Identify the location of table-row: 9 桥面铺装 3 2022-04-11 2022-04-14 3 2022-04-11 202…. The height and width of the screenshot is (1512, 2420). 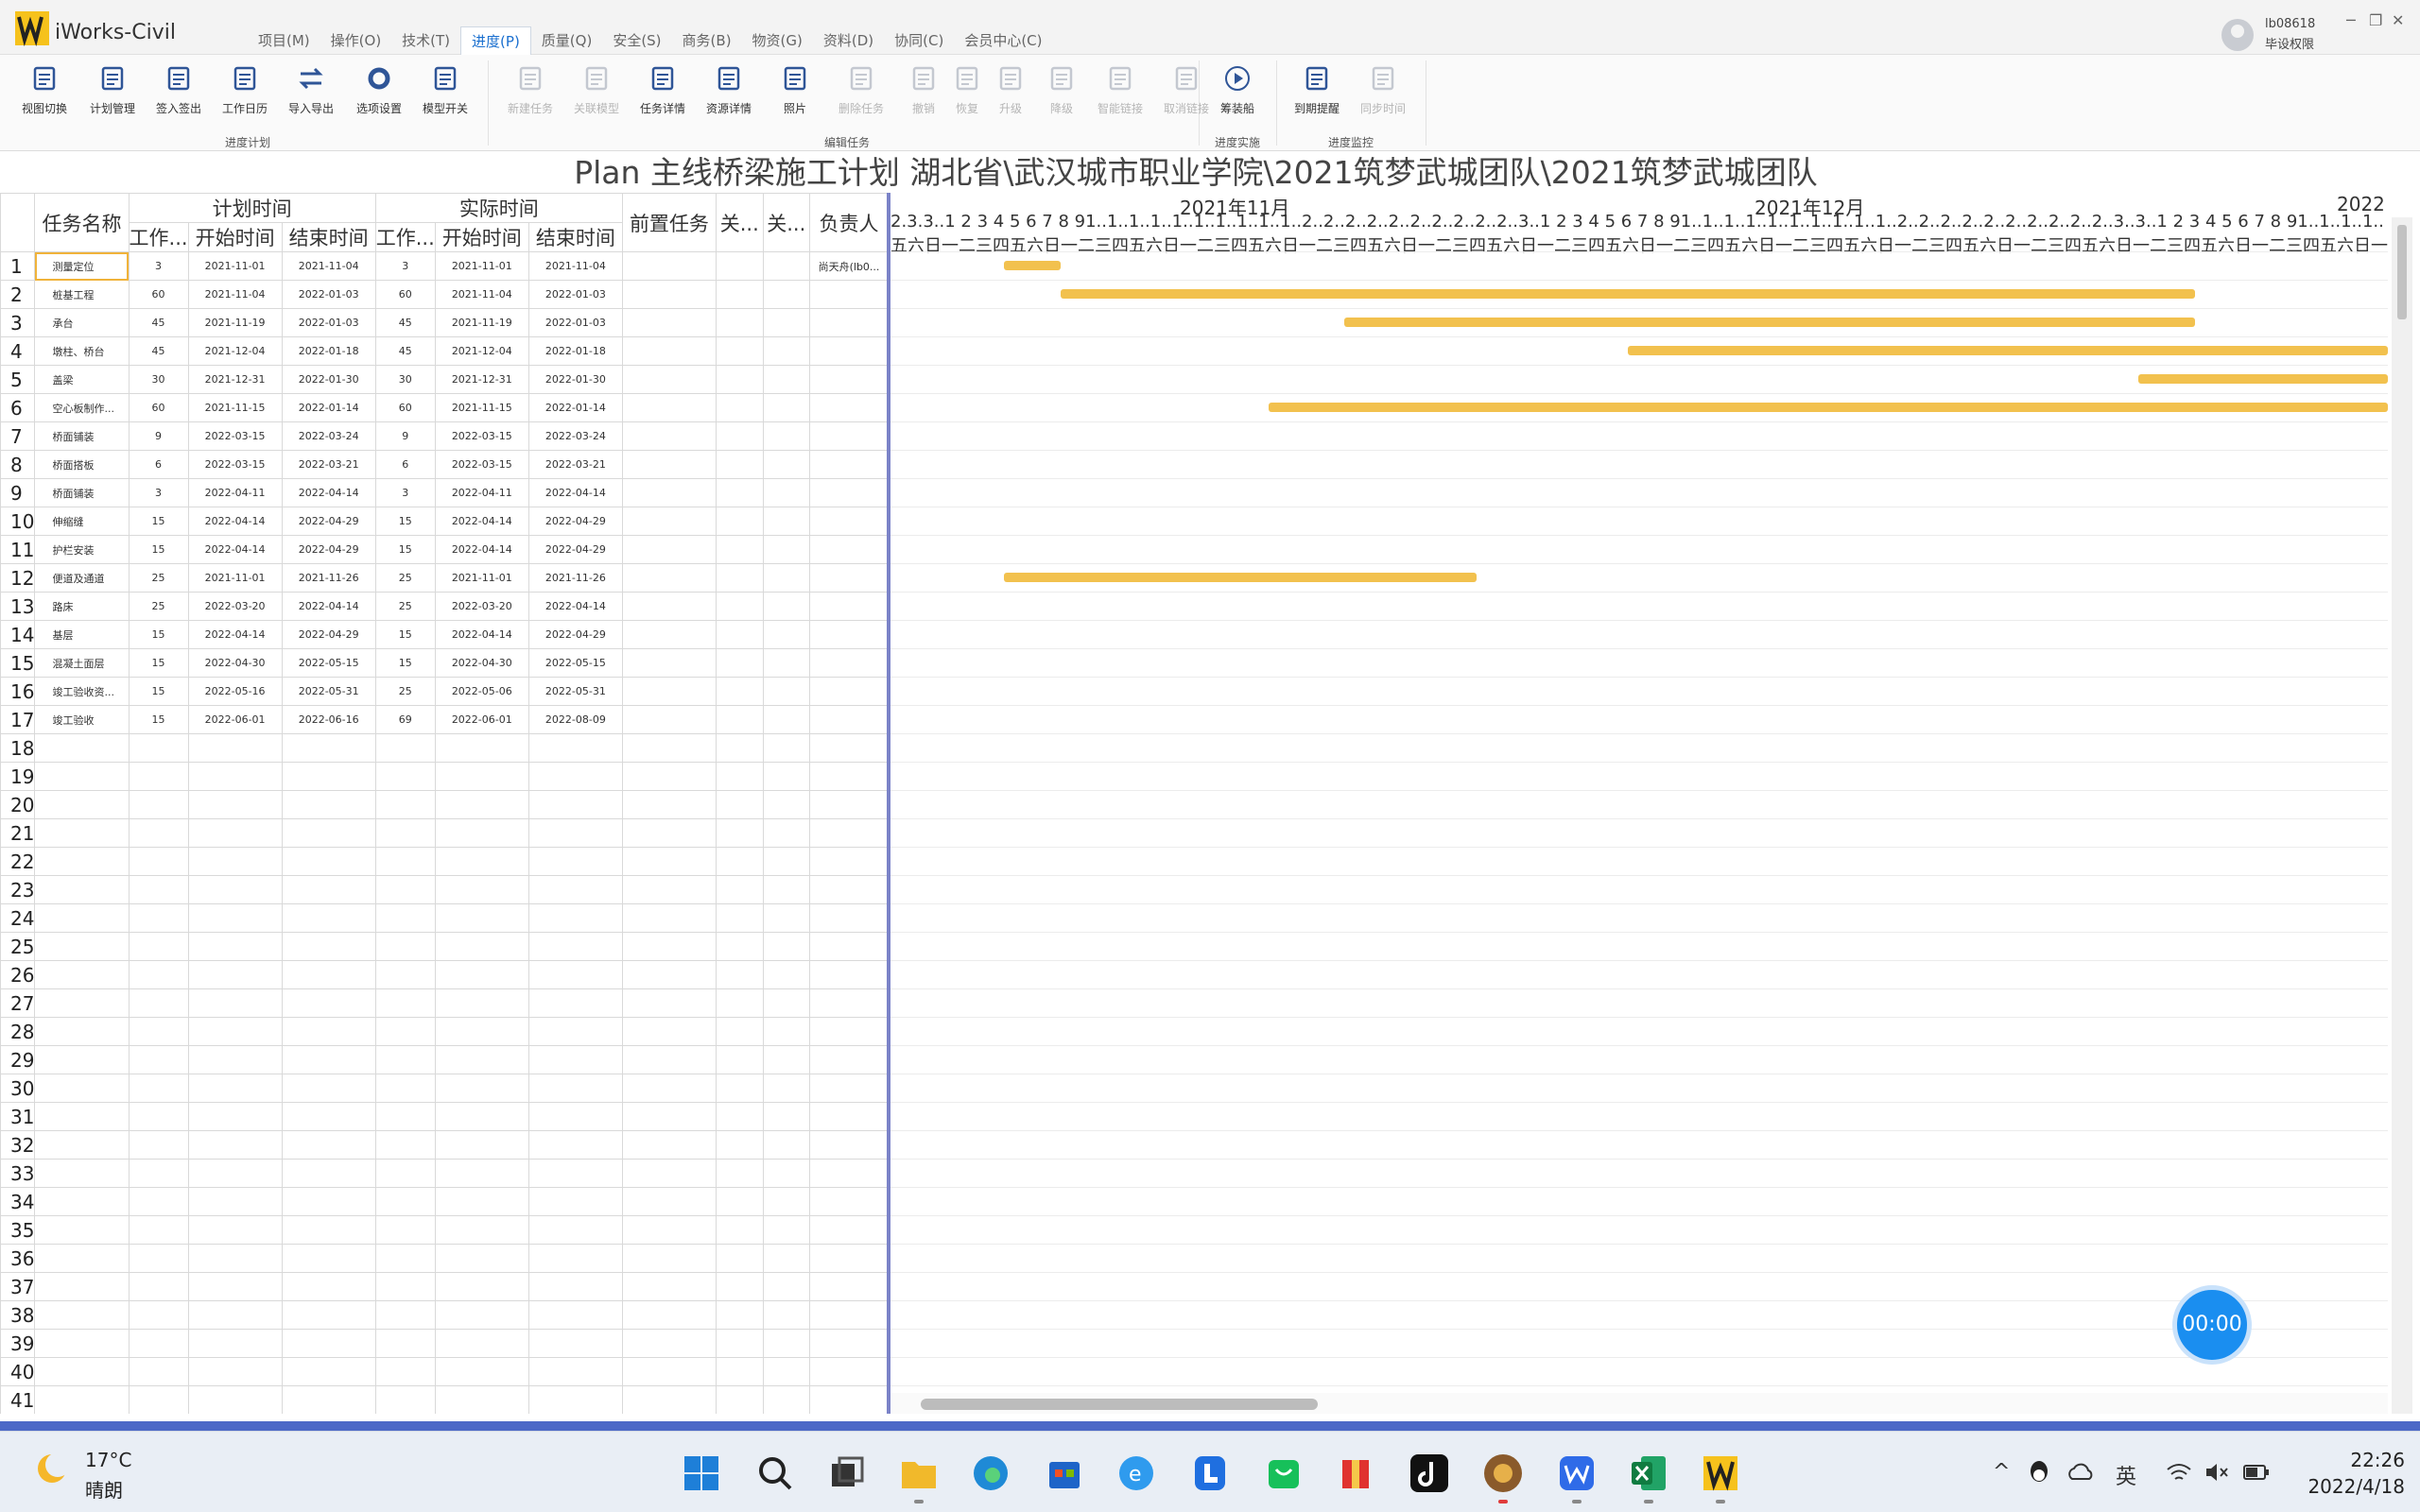
(444, 492).